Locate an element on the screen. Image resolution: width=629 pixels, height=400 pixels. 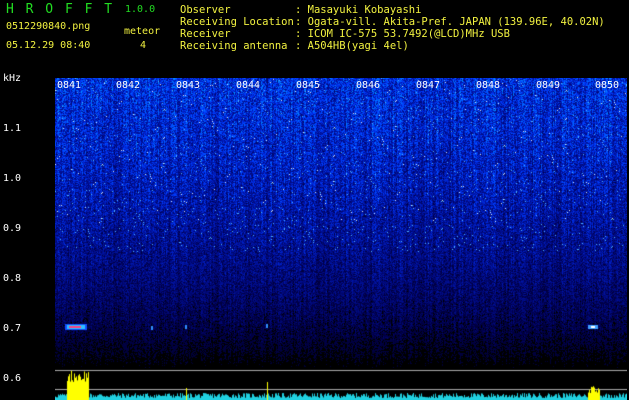
app-title: H R O F F T is located at coordinates (60, 9).